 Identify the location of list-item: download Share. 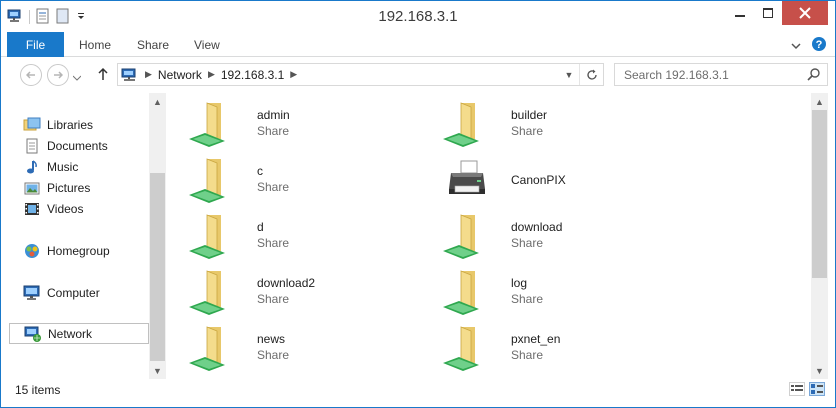
(564, 236).